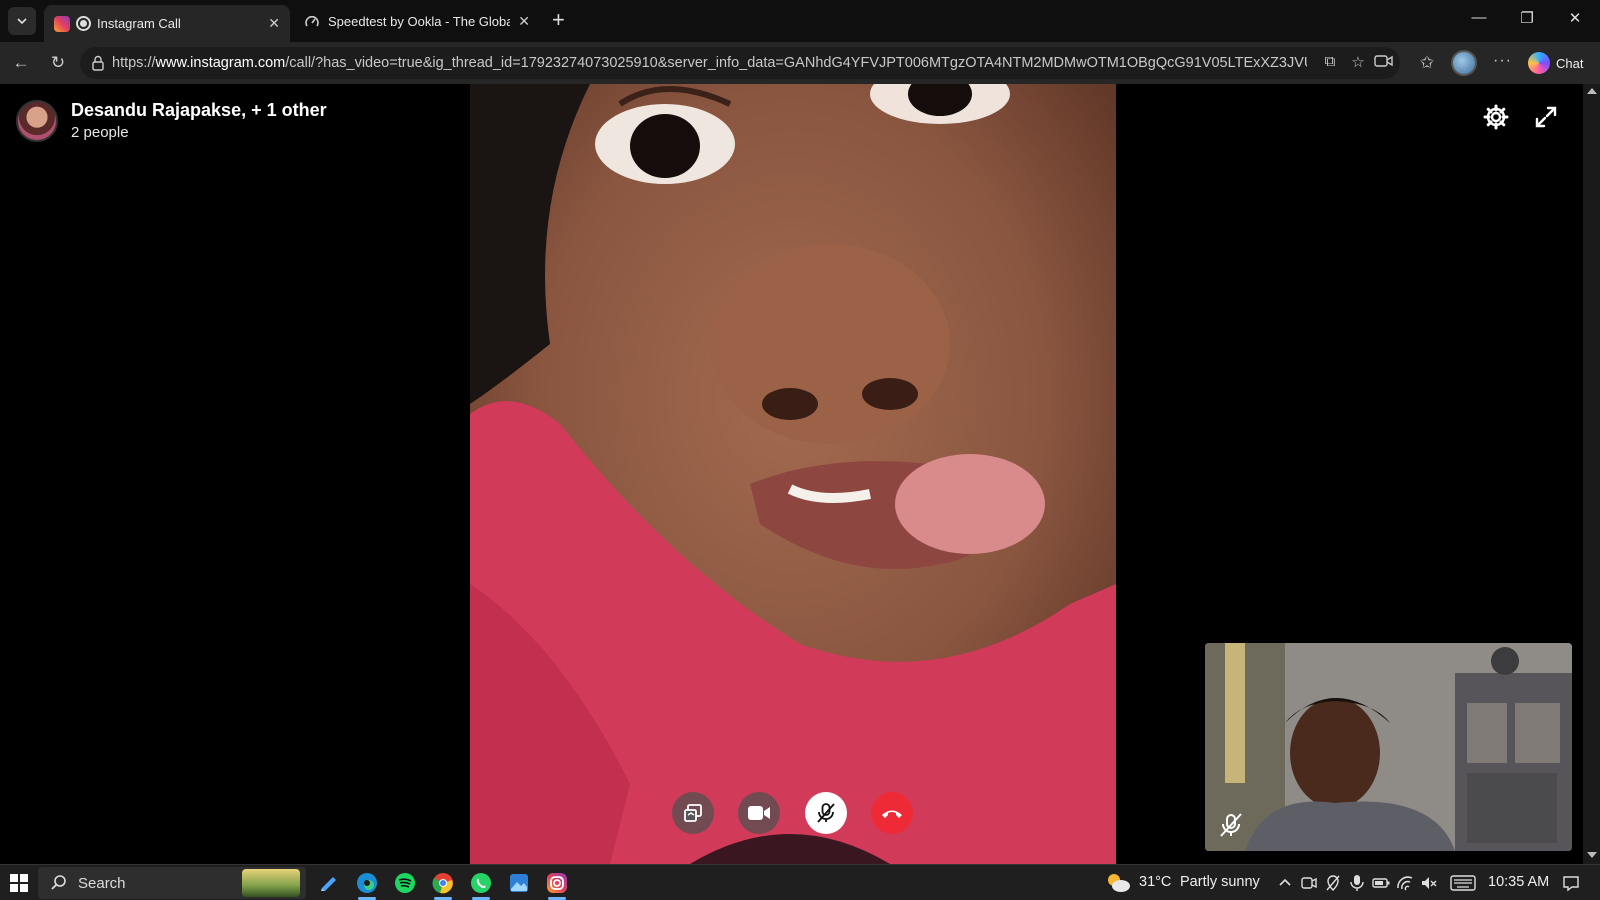 The height and width of the screenshot is (900, 1600). I want to click on end-call-button, so click(892, 813).